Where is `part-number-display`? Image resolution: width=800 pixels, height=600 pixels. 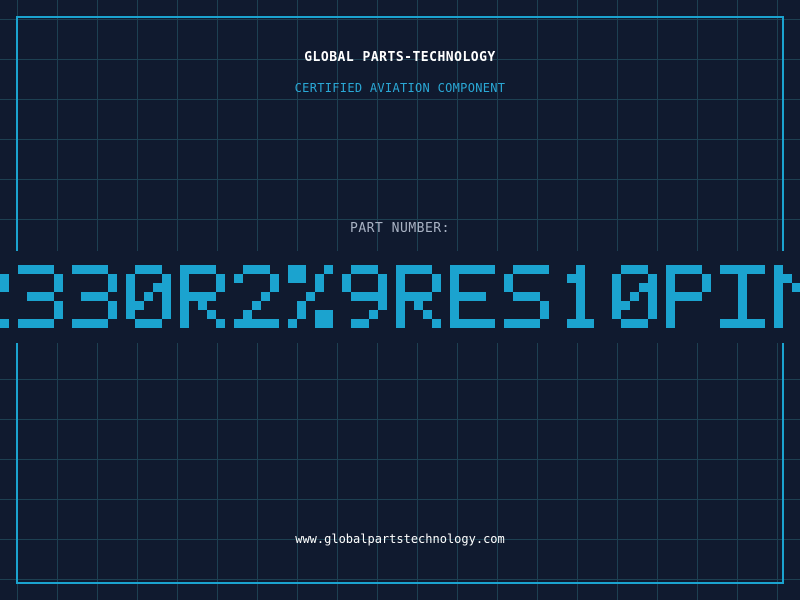 part-number-display is located at coordinates (400, 296).